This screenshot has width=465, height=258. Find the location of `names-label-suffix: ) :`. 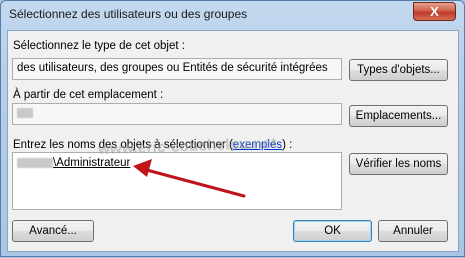

names-label-suffix: ) : is located at coordinates (287, 145).